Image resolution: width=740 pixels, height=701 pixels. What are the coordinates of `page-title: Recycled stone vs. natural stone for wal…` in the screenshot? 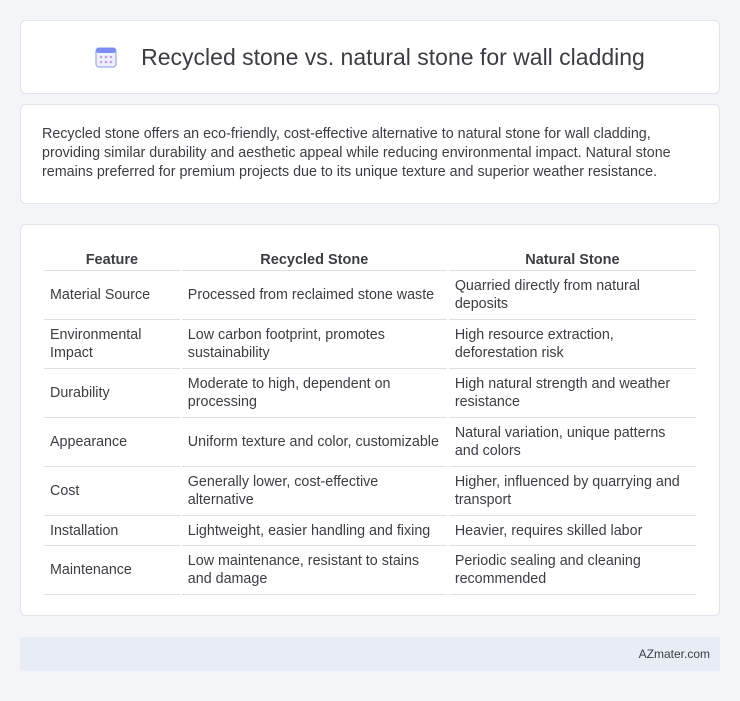 It's located at (393, 56).